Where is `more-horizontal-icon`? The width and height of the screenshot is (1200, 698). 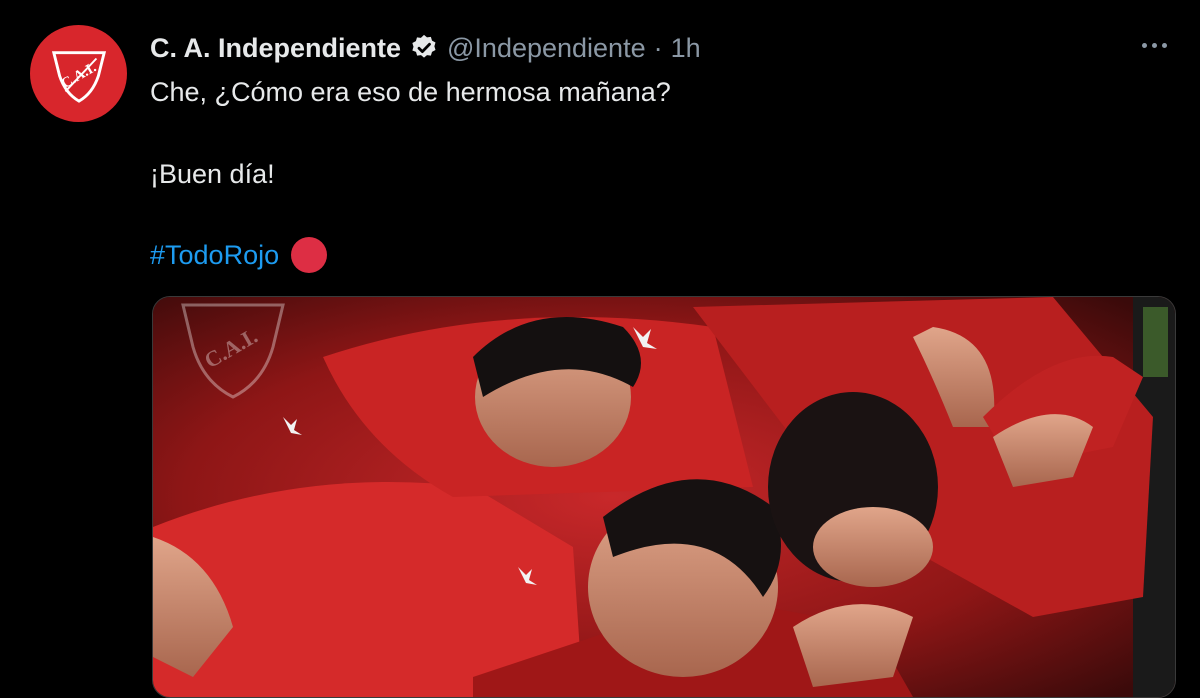
more-horizontal-icon is located at coordinates (1154, 45).